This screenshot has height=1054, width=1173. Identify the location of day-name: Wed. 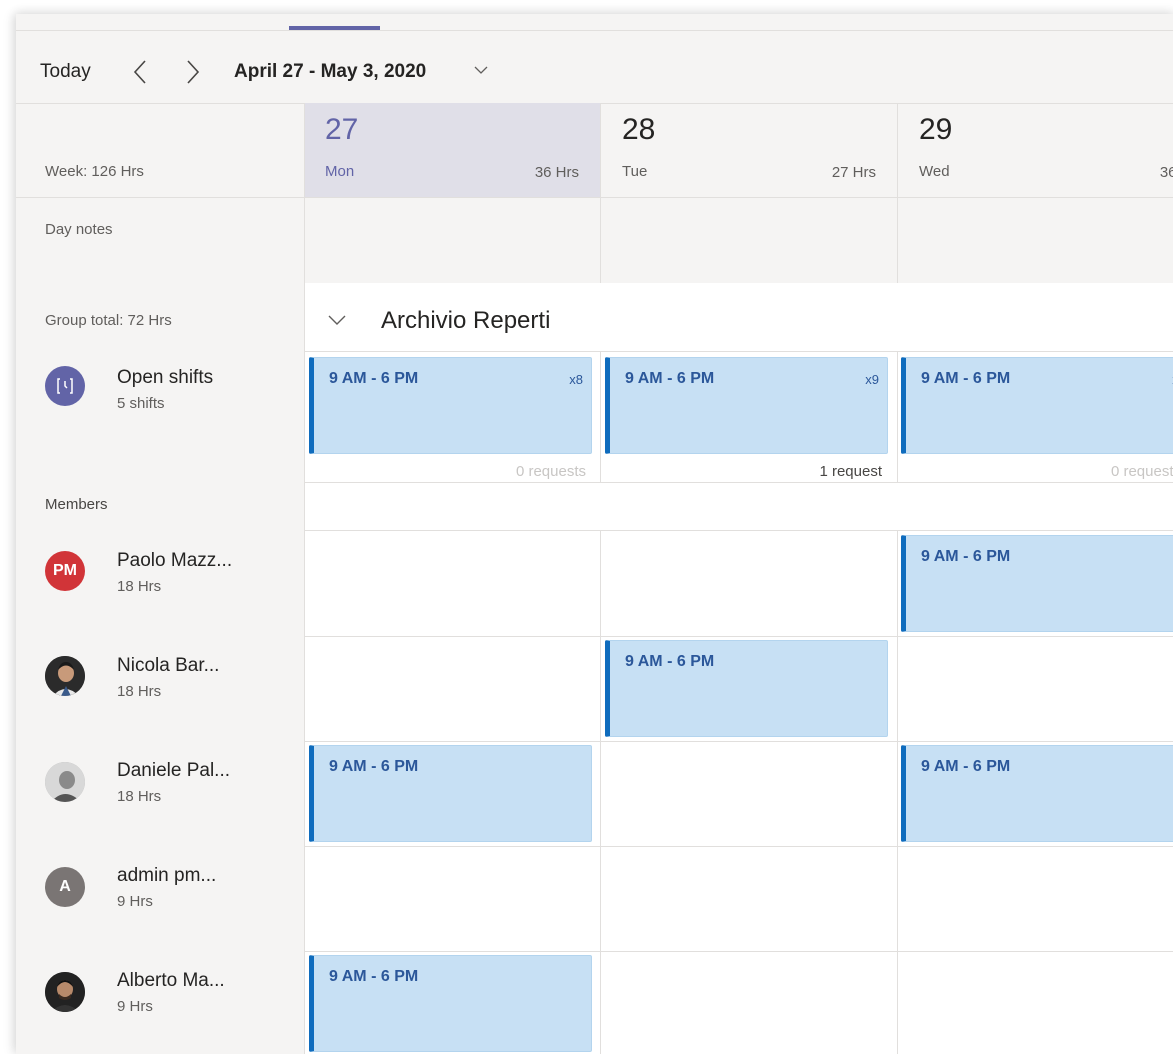
(934, 171).